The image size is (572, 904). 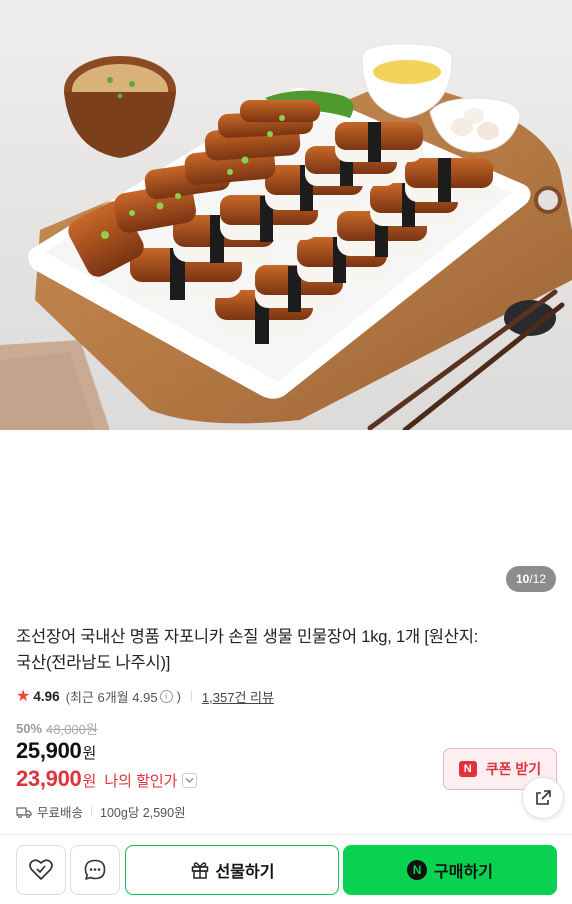 I want to click on talk-button, so click(x=95, y=870).